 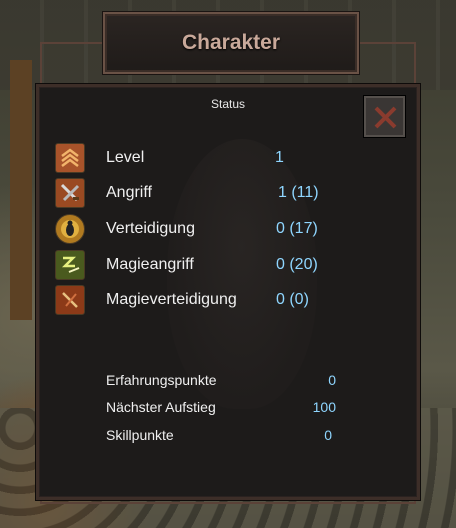 I want to click on stat-label-defense: Verteidigung, so click(x=150, y=228).